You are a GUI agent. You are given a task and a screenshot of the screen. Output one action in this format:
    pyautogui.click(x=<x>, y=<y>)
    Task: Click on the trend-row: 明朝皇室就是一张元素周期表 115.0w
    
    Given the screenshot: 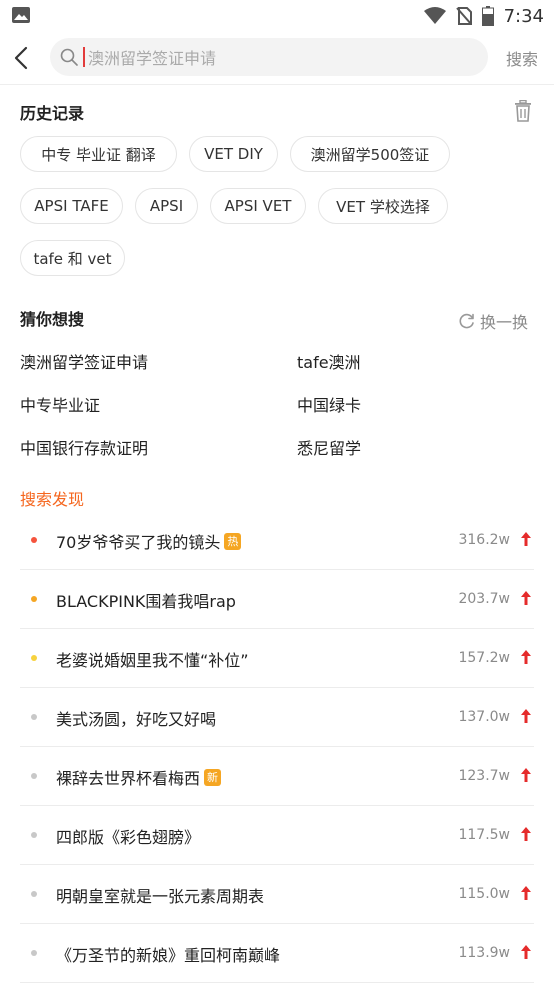 What is the action you would take?
    pyautogui.click(x=277, y=894)
    